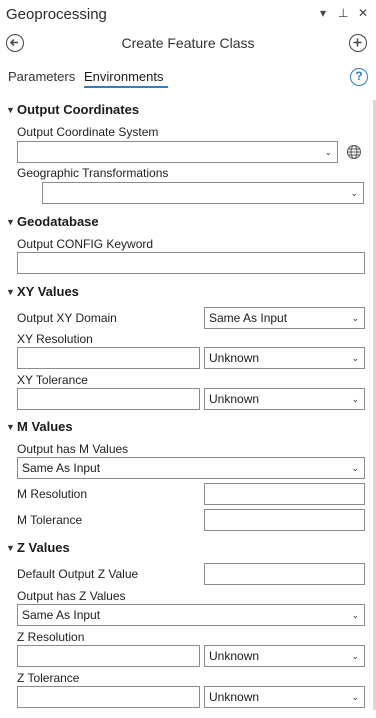  I want to click on section-heading: XY Values, so click(48, 291).